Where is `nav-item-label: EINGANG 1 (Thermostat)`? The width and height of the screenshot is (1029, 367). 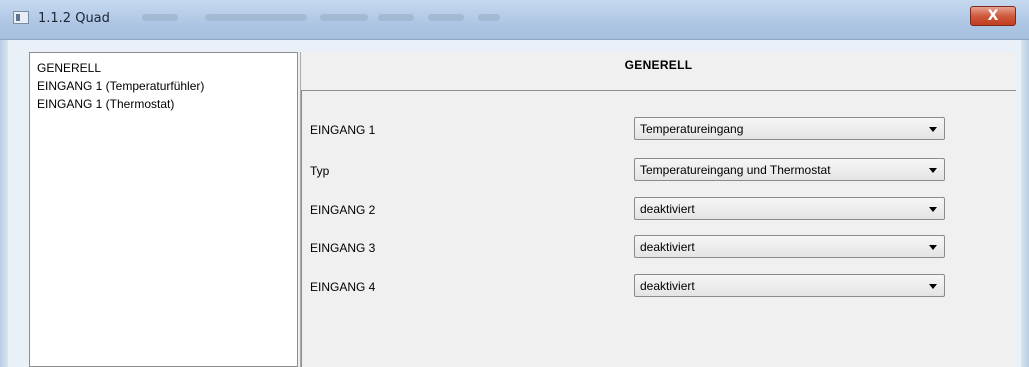 nav-item-label: EINGANG 1 (Thermostat) is located at coordinates (106, 104).